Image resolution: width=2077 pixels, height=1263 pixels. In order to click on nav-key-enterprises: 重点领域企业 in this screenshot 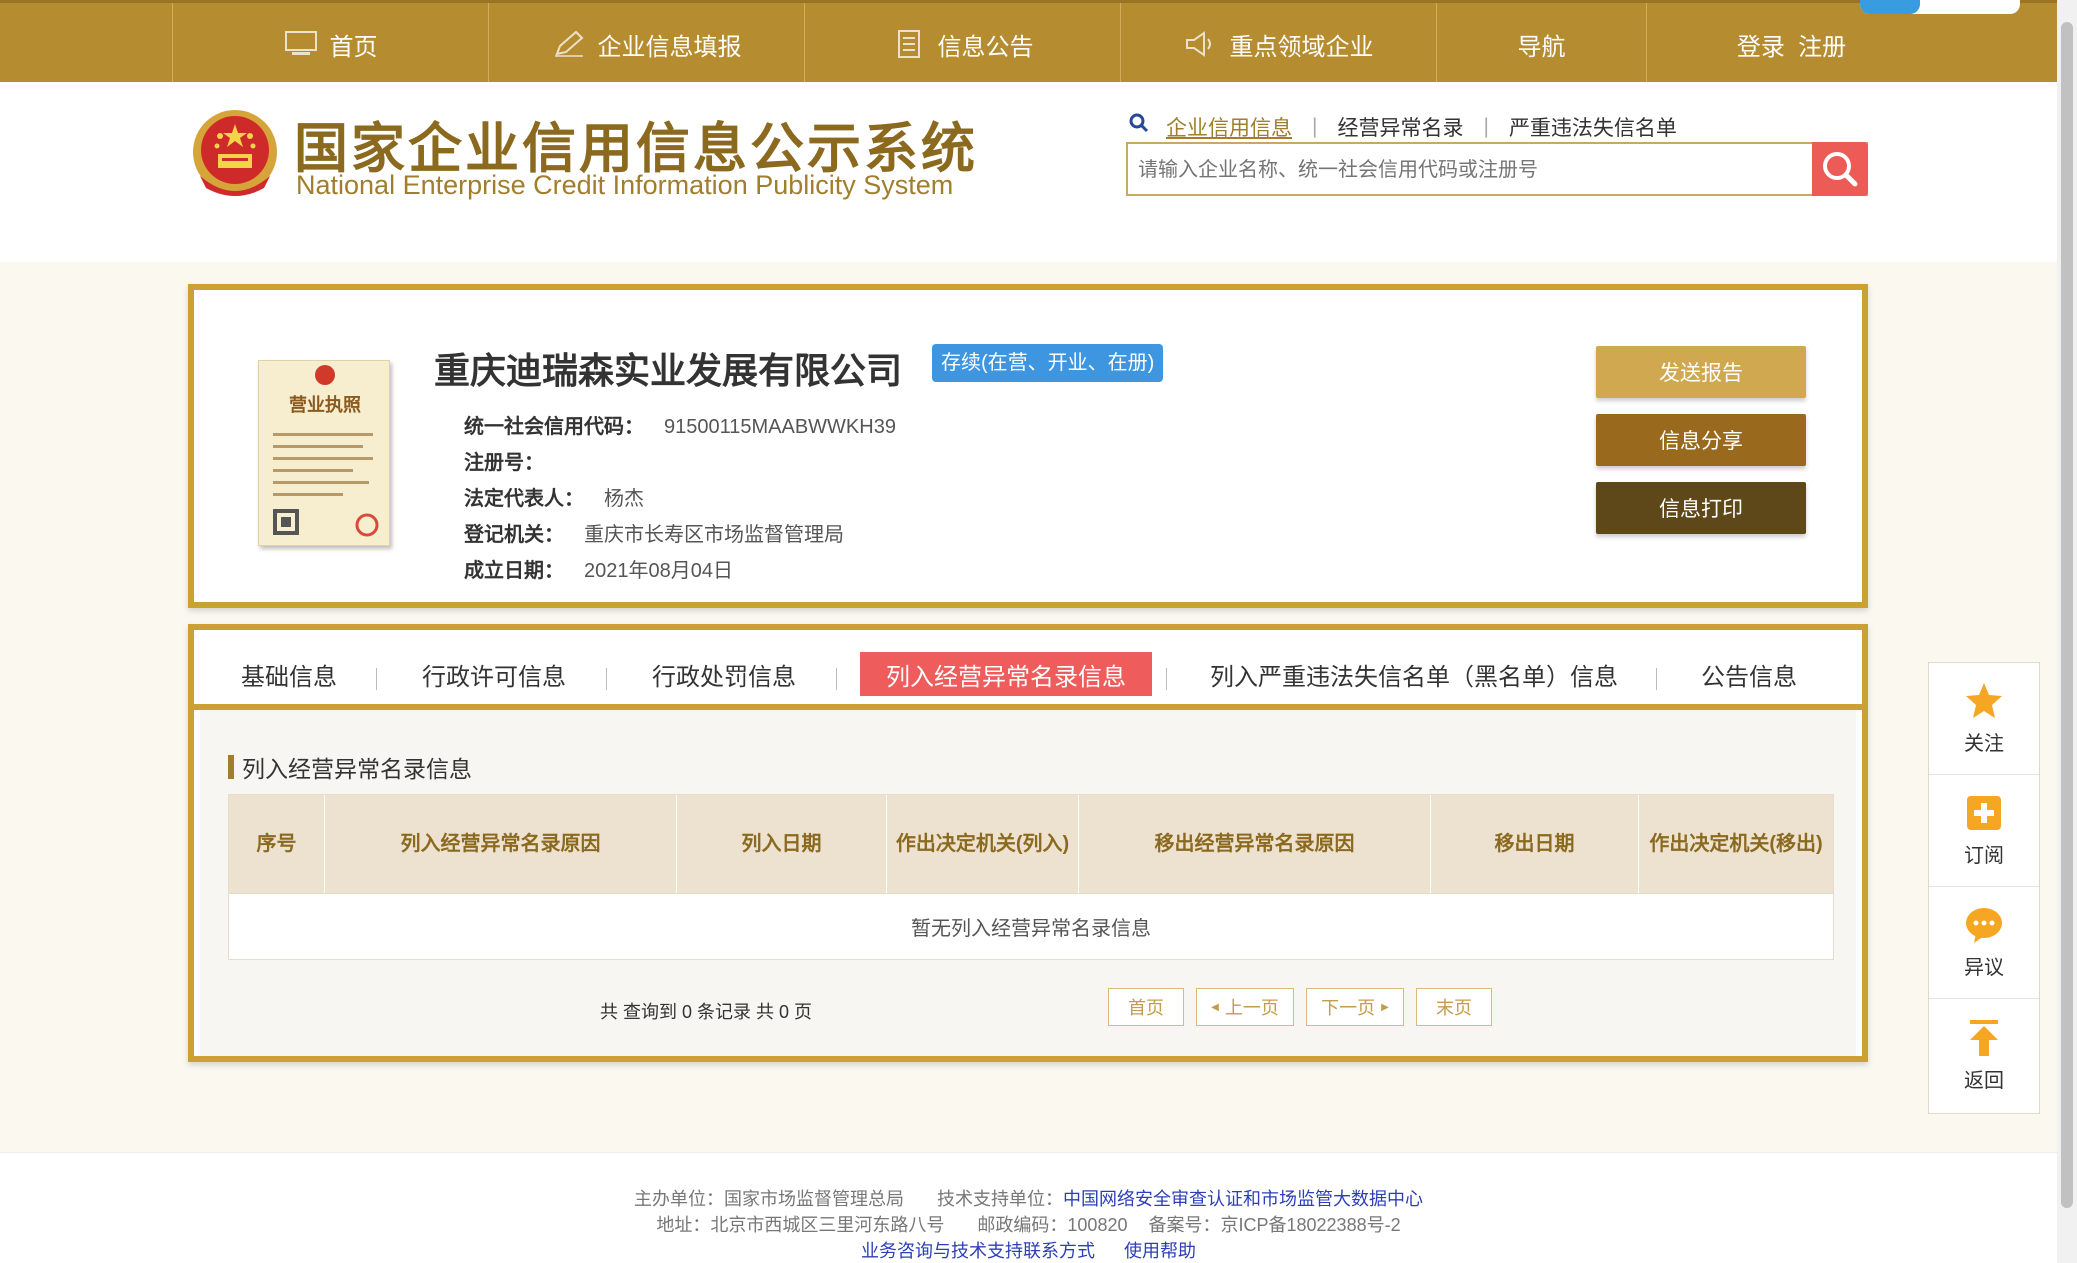, I will do `click(1278, 44)`.